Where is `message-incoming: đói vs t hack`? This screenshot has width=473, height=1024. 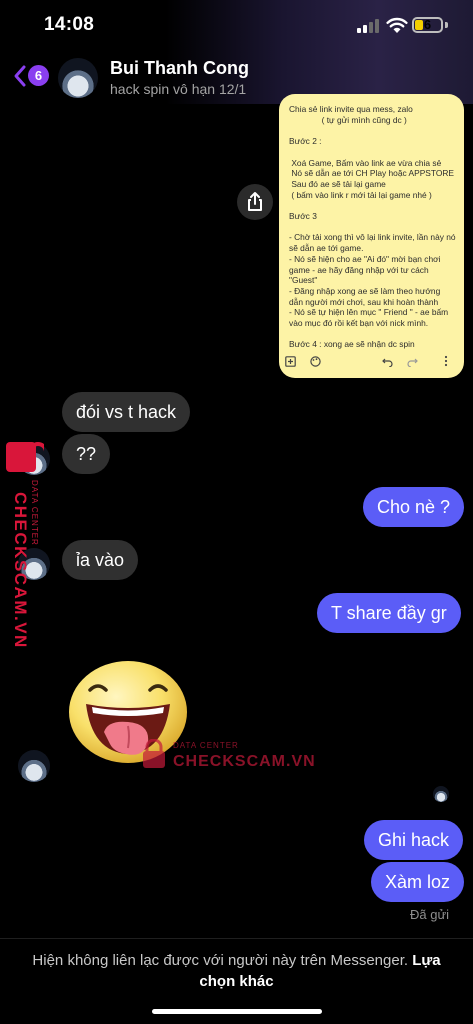
message-incoming: đói vs t hack is located at coordinates (126, 412).